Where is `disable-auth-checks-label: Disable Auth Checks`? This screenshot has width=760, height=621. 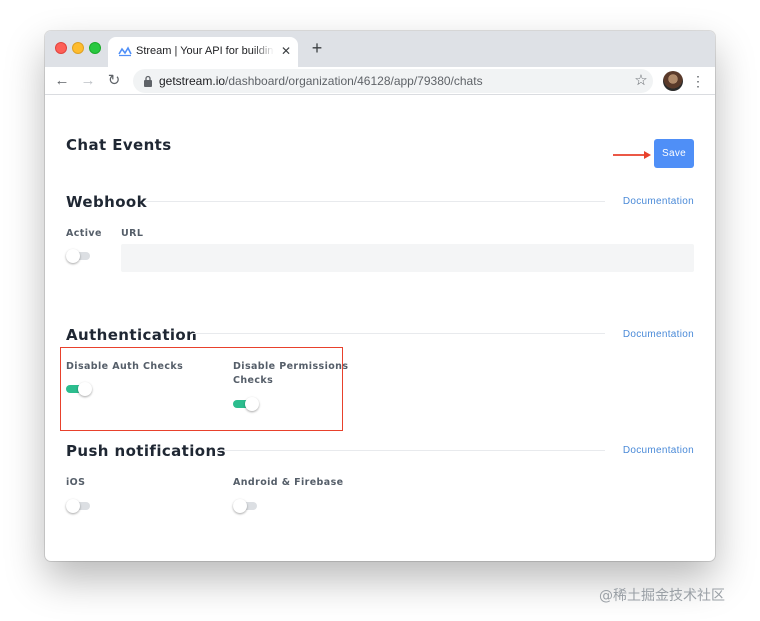 disable-auth-checks-label: Disable Auth Checks is located at coordinates (125, 366).